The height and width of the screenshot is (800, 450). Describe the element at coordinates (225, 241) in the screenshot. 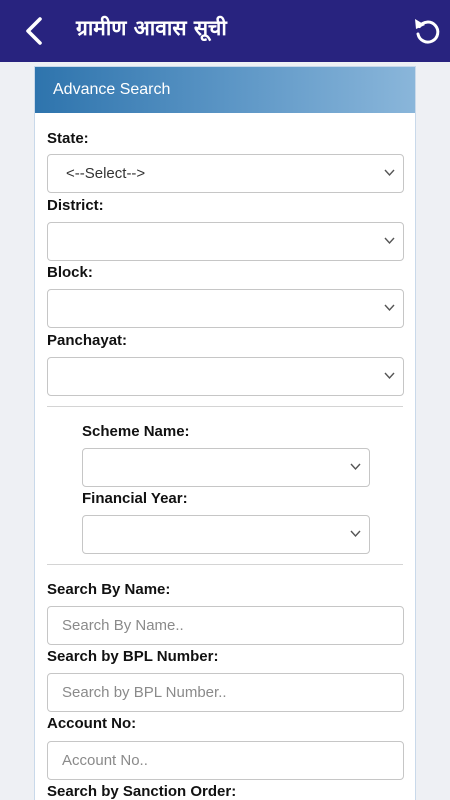

I see `district-select` at that location.